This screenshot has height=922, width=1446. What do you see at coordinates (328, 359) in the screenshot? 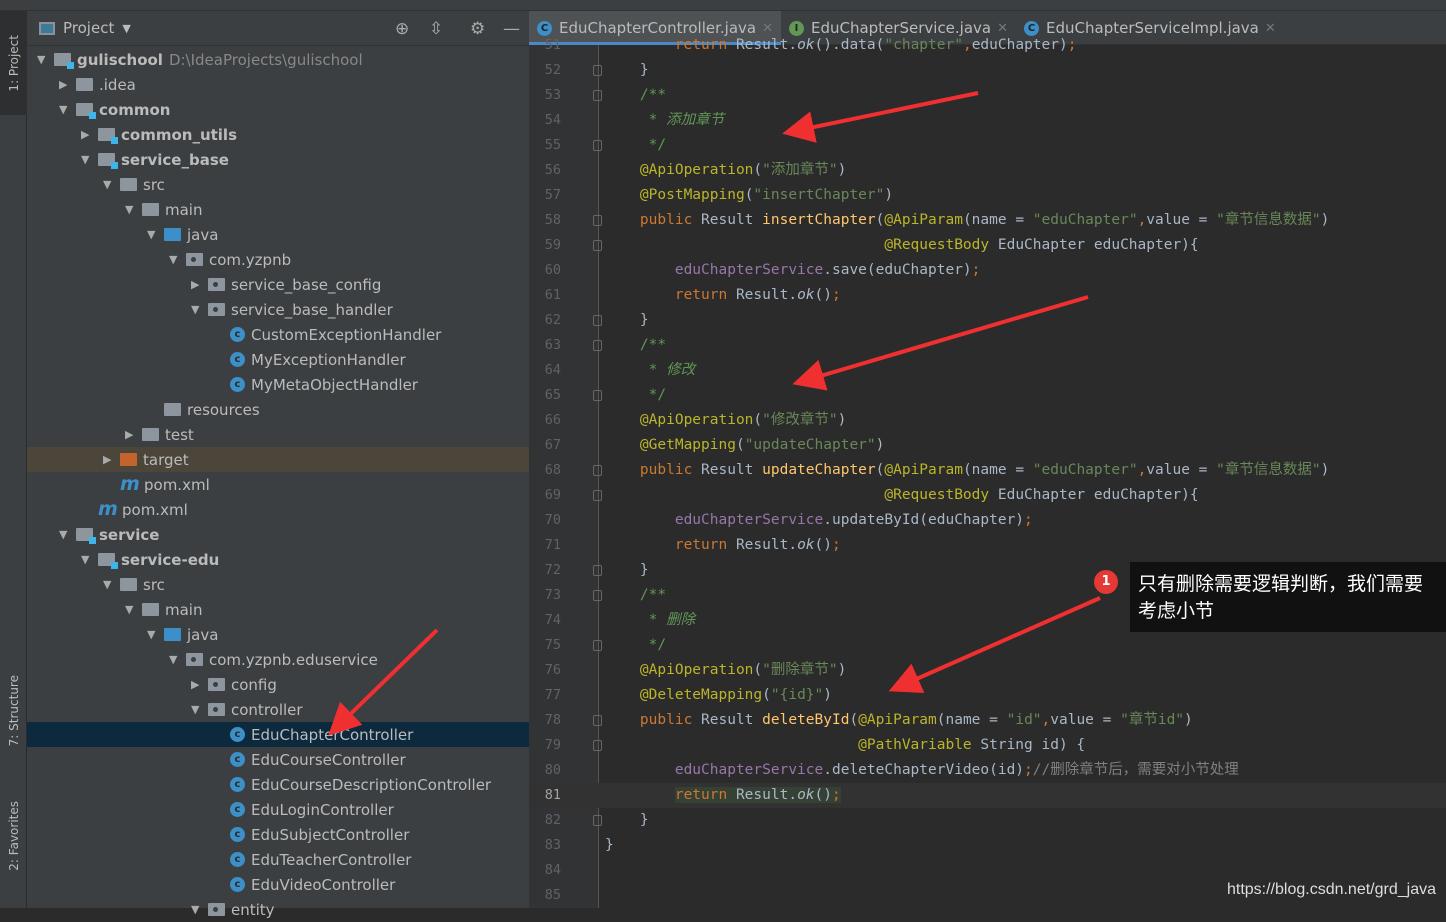
I see `tree-item-label: MyExceptionHandler` at bounding box center [328, 359].